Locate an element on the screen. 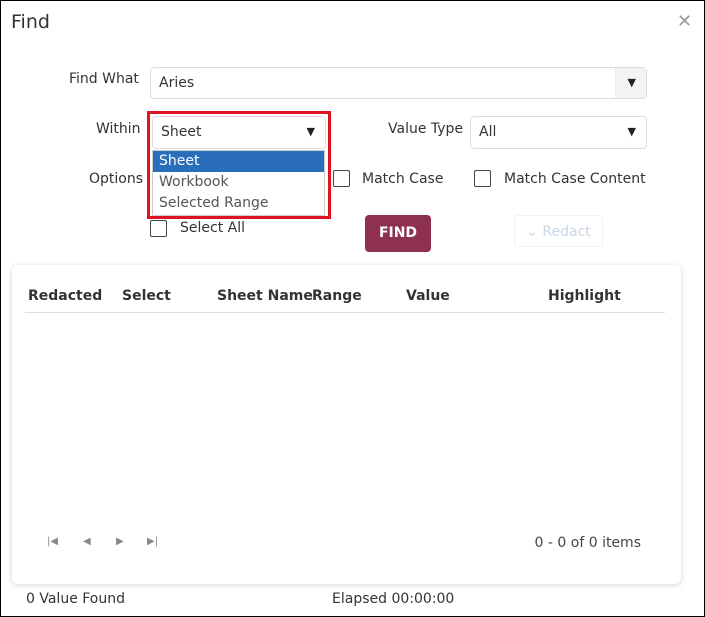  select-all-label: Select All is located at coordinates (212, 228).